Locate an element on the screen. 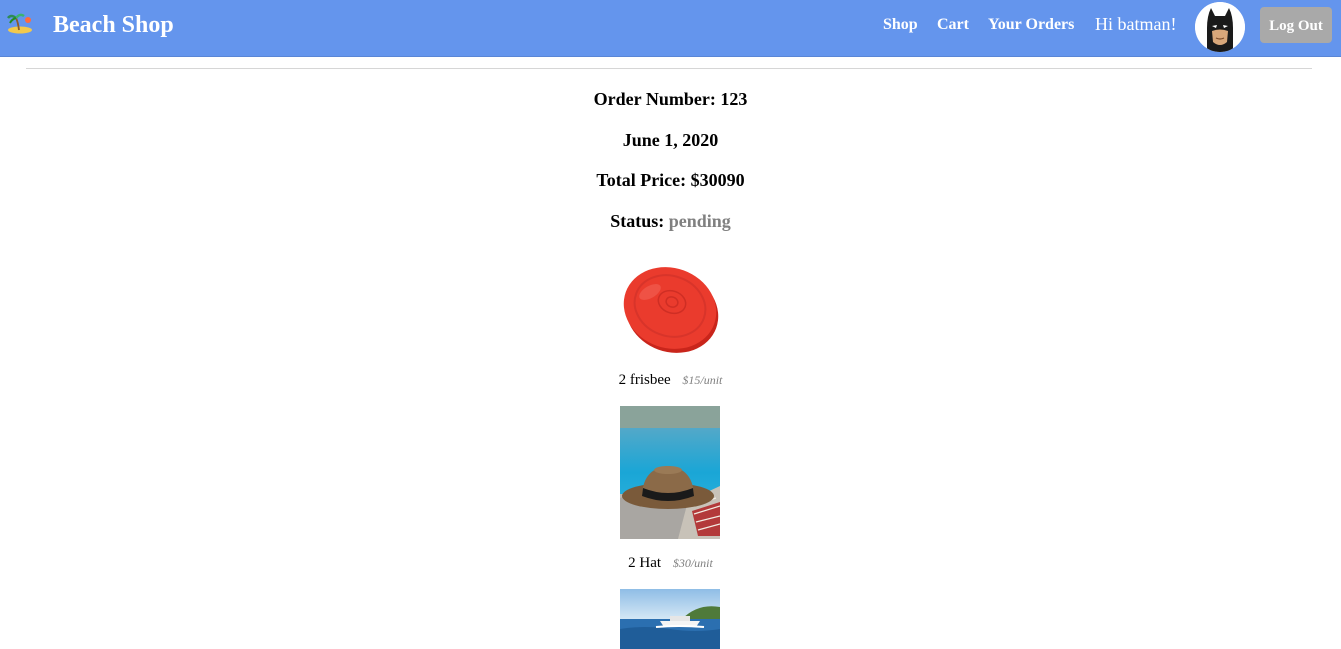  order-status: Status: pending is located at coordinates (670, 221).